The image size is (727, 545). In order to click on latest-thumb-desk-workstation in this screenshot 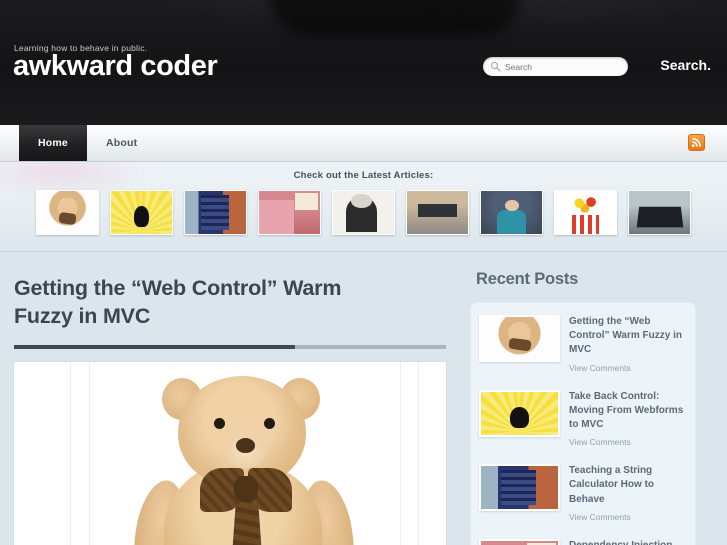, I will do `click(437, 212)`.